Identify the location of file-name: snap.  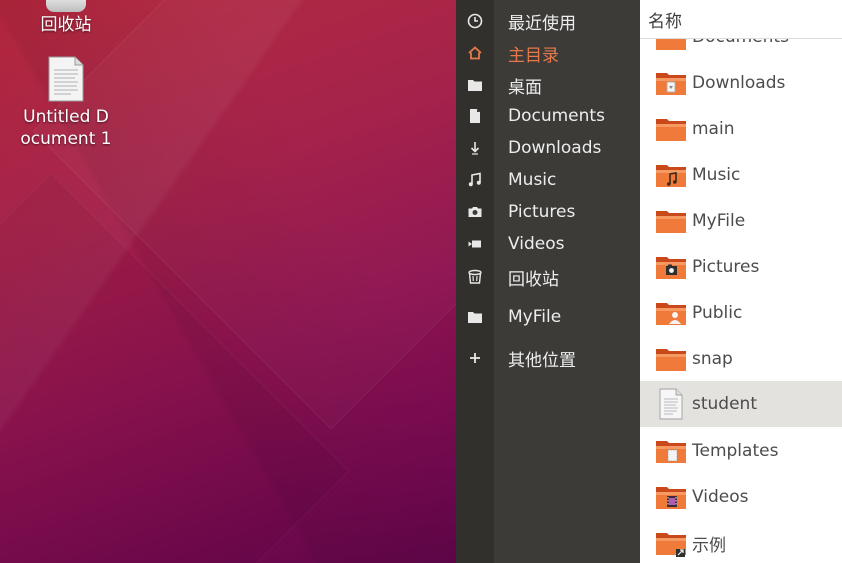
(712, 359).